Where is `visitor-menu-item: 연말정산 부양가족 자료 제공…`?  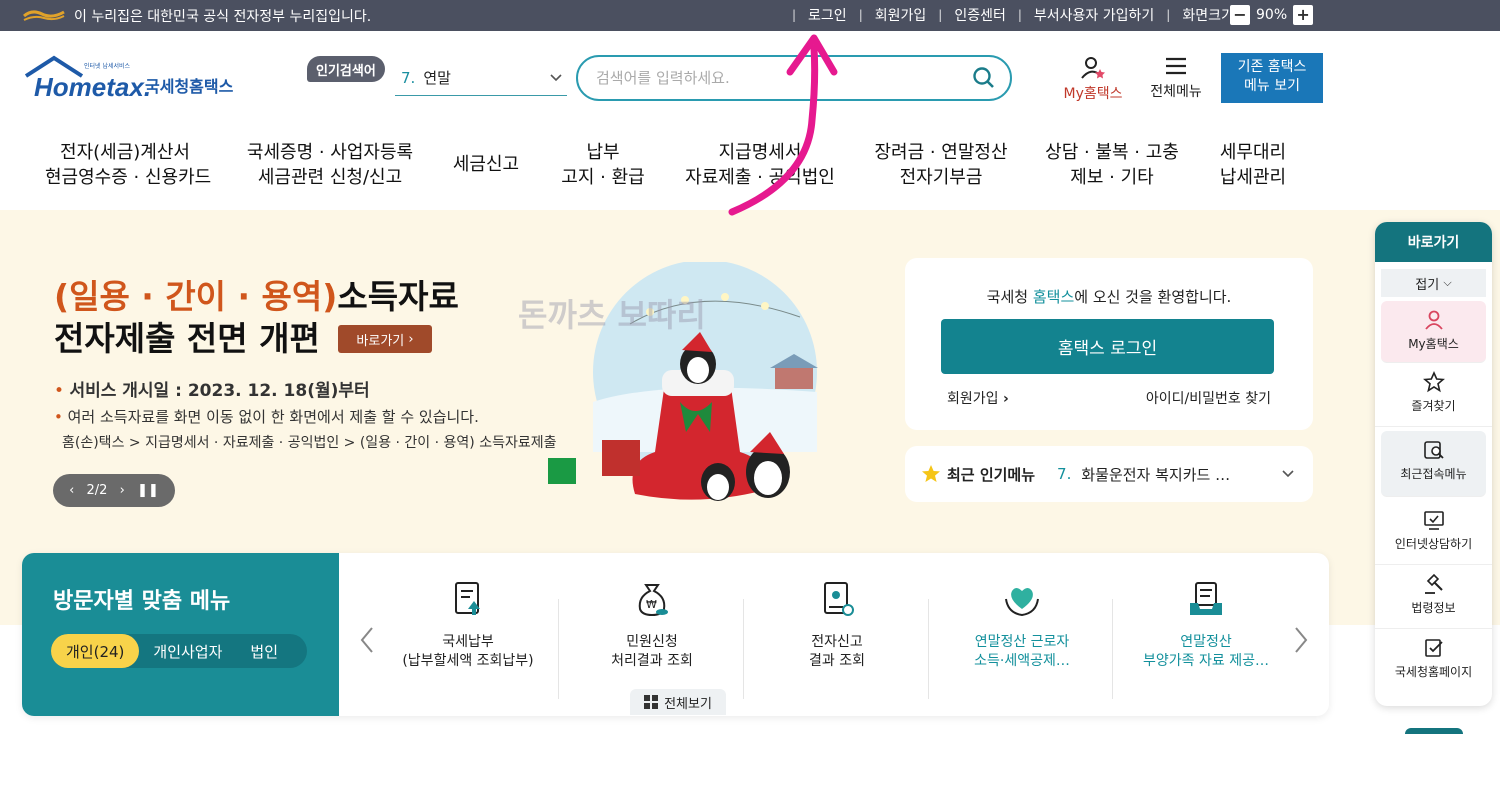
visitor-menu-item: 연말정산 부양가족 자료 제공… is located at coordinates (1206, 625).